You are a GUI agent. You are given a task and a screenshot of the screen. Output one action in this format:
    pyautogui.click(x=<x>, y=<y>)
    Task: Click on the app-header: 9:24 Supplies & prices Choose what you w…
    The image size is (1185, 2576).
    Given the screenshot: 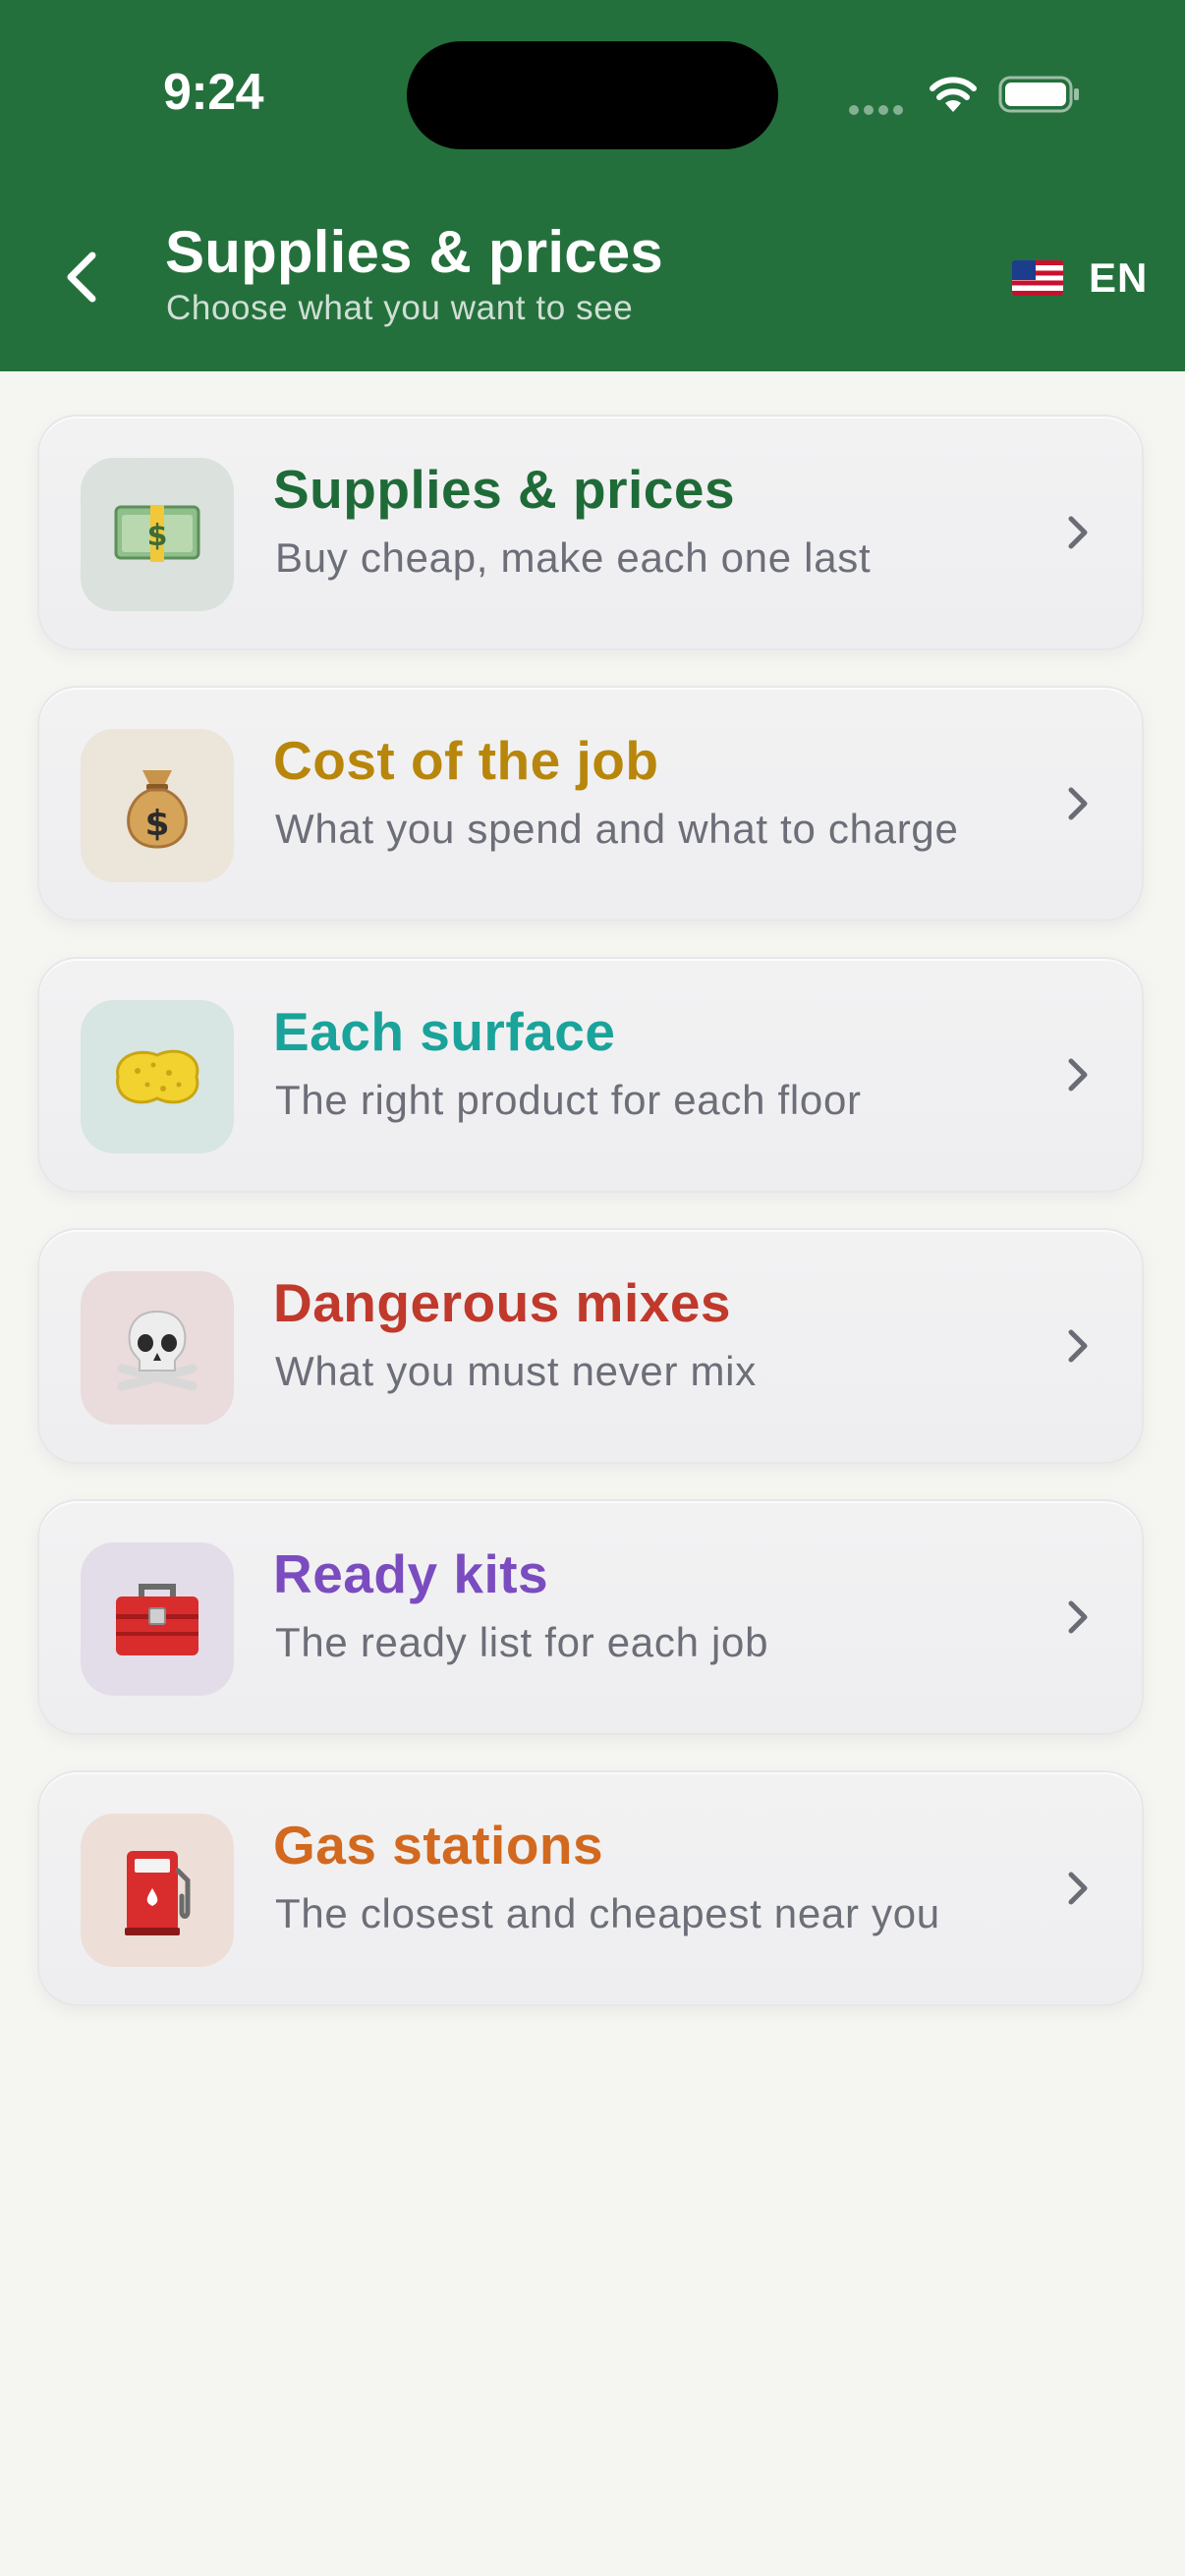 What is the action you would take?
    pyautogui.click(x=592, y=185)
    